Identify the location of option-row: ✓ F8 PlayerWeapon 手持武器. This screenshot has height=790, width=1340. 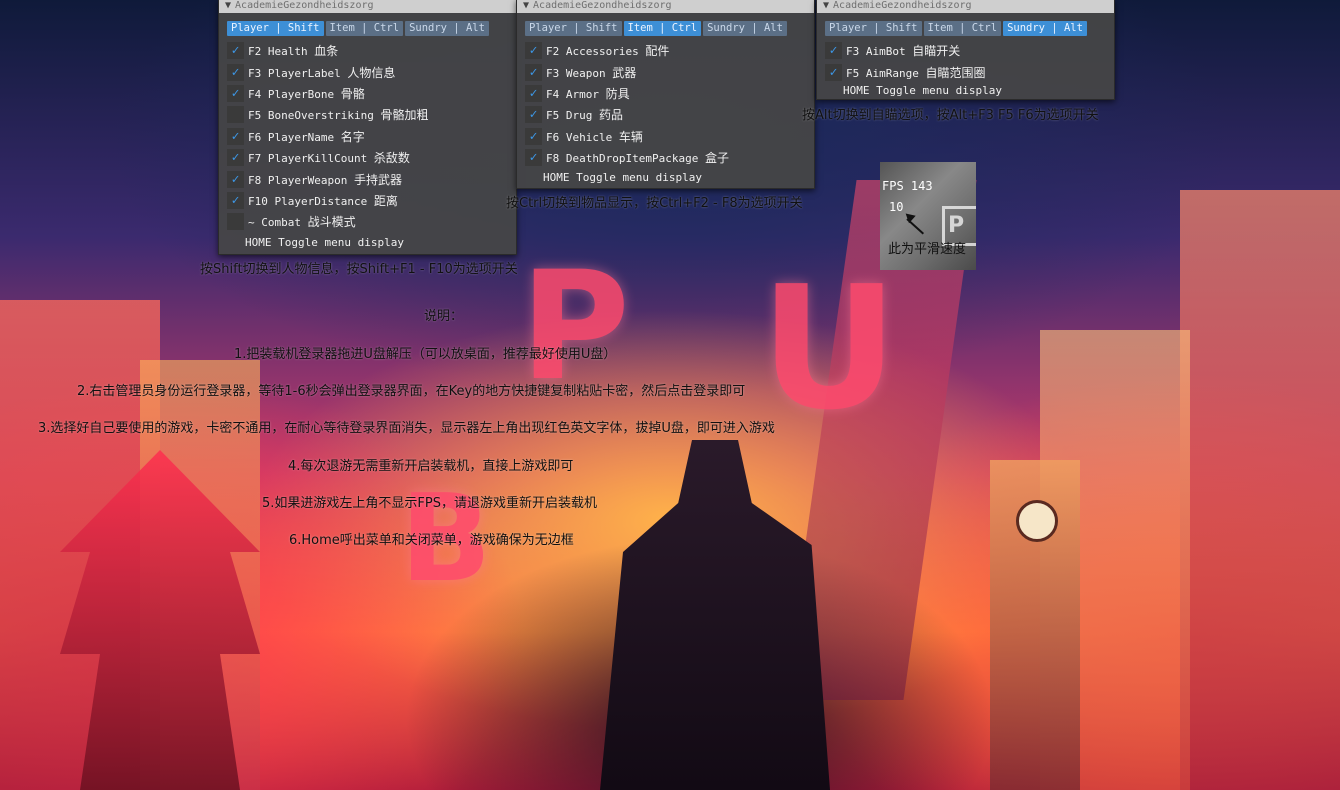
(371, 178).